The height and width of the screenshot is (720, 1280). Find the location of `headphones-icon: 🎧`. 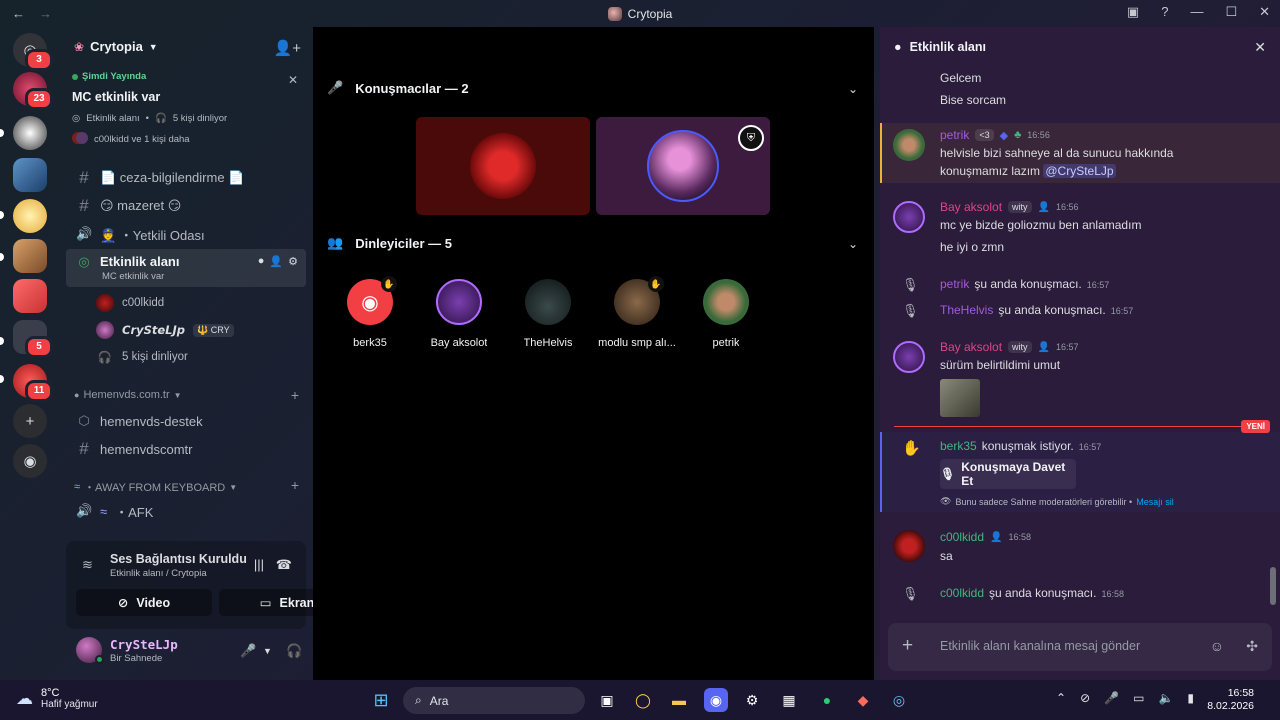

headphones-icon: 🎧 is located at coordinates (294, 651).